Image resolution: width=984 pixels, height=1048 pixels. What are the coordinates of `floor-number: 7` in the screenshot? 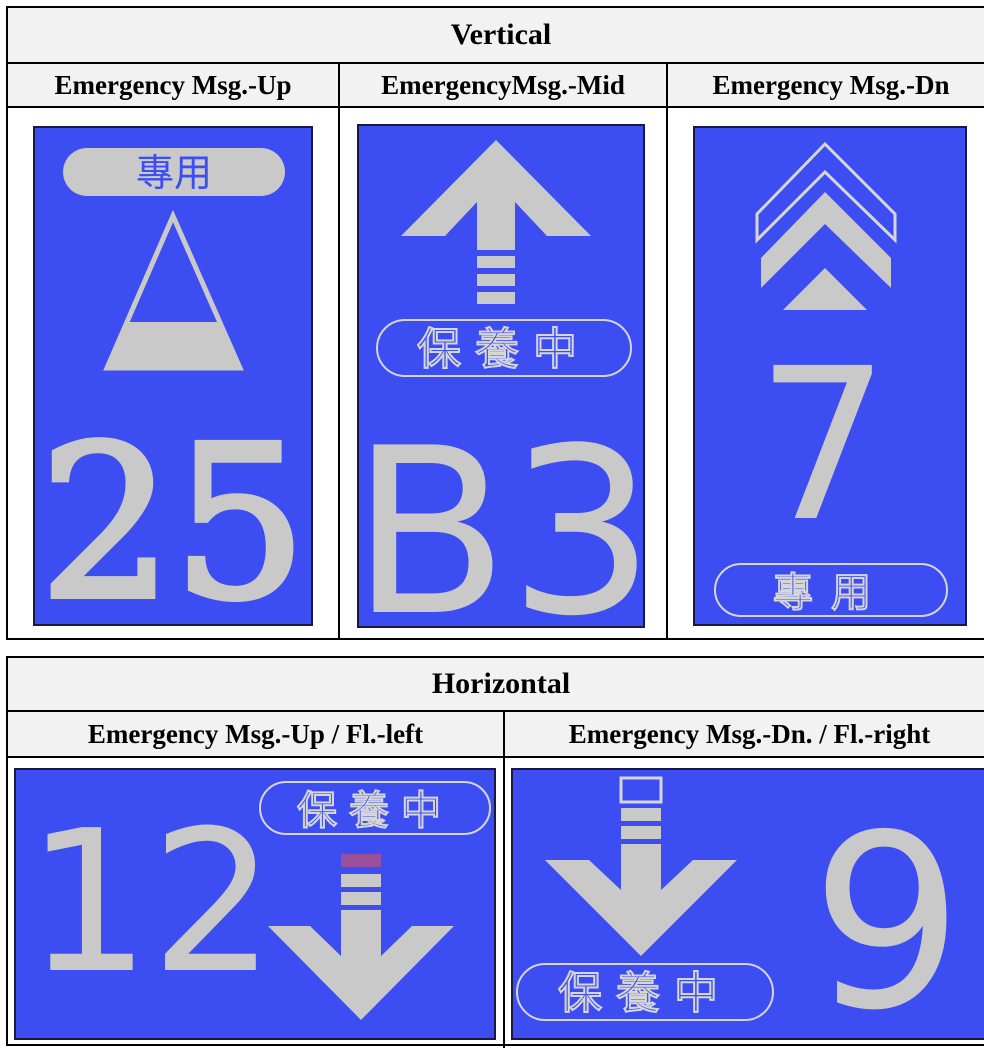 It's located at (823, 445).